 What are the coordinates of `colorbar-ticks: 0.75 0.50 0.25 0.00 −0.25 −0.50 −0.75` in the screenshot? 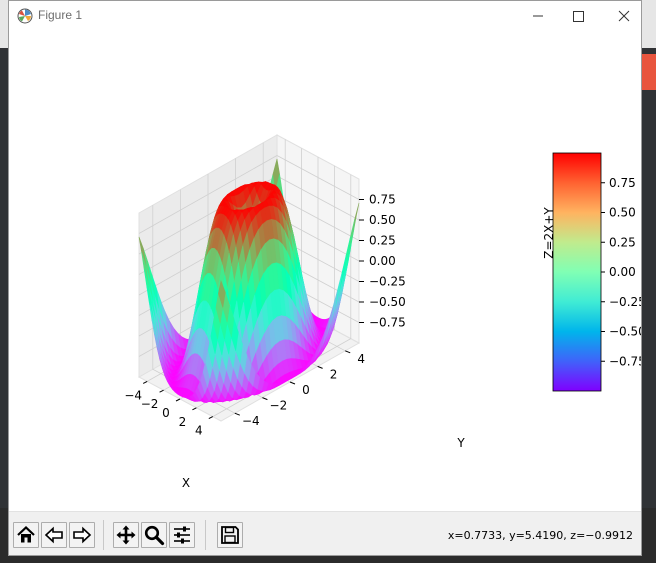 It's located at (621, 272).